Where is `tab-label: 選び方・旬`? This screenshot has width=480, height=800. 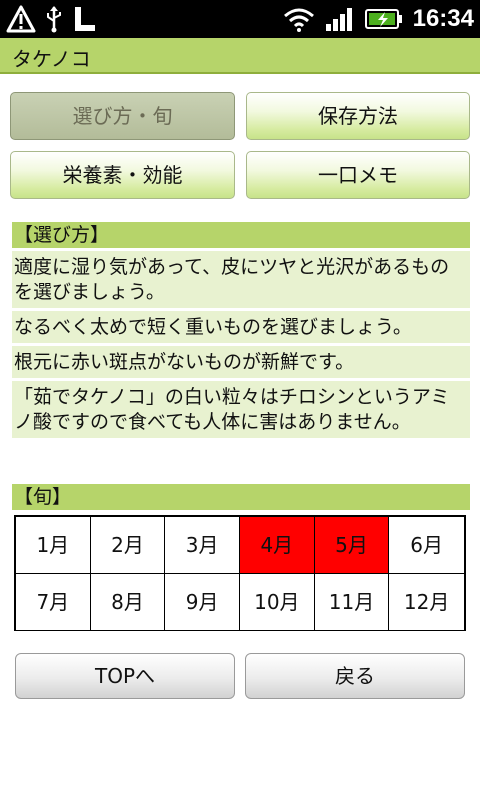 tab-label: 選び方・旬 is located at coordinates (122, 116).